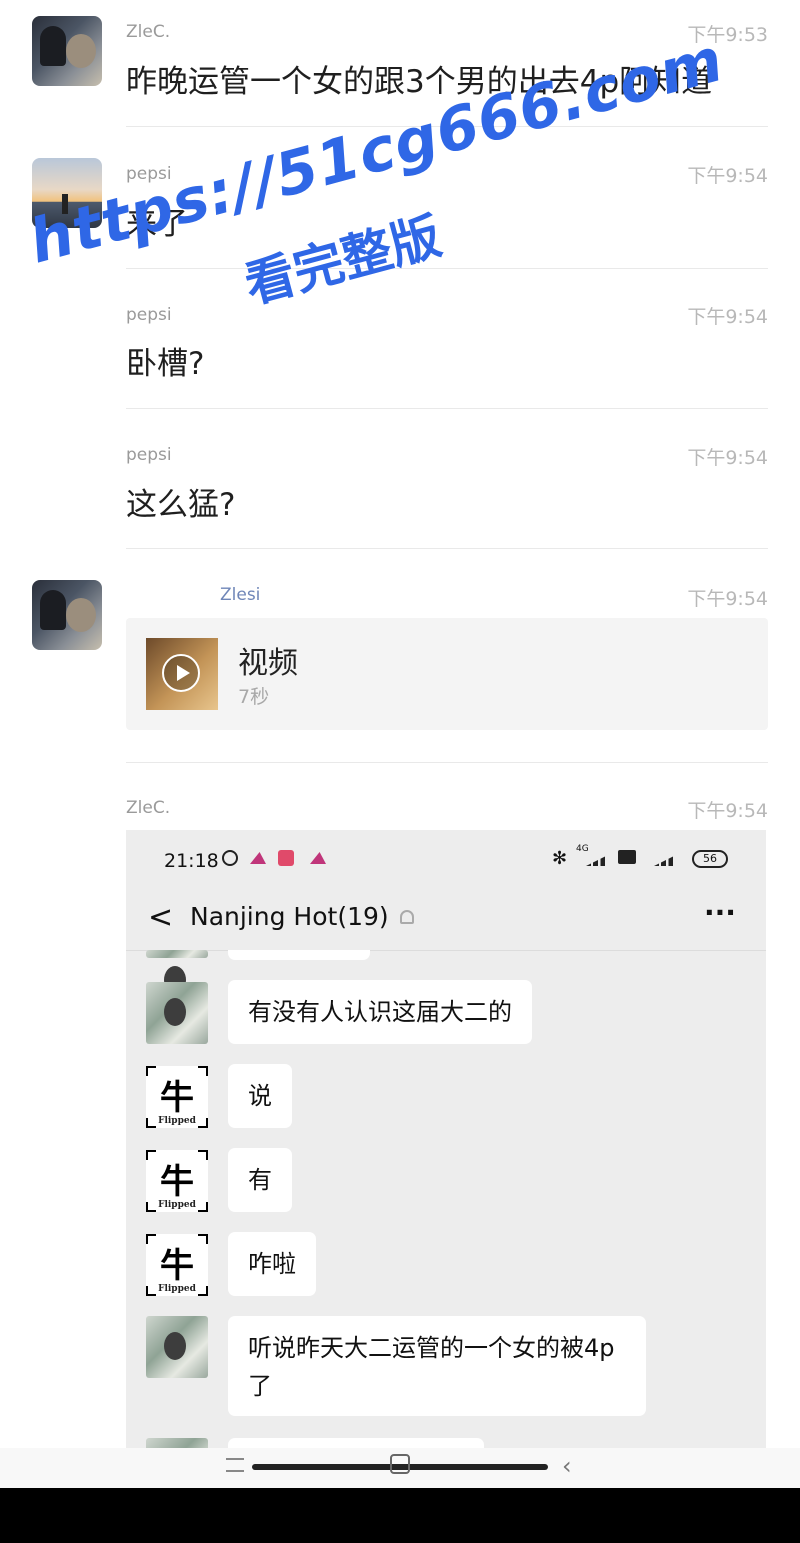 Image resolution: width=800 pixels, height=1543 pixels. I want to click on chat-bubble: 咋啦, so click(272, 1264).